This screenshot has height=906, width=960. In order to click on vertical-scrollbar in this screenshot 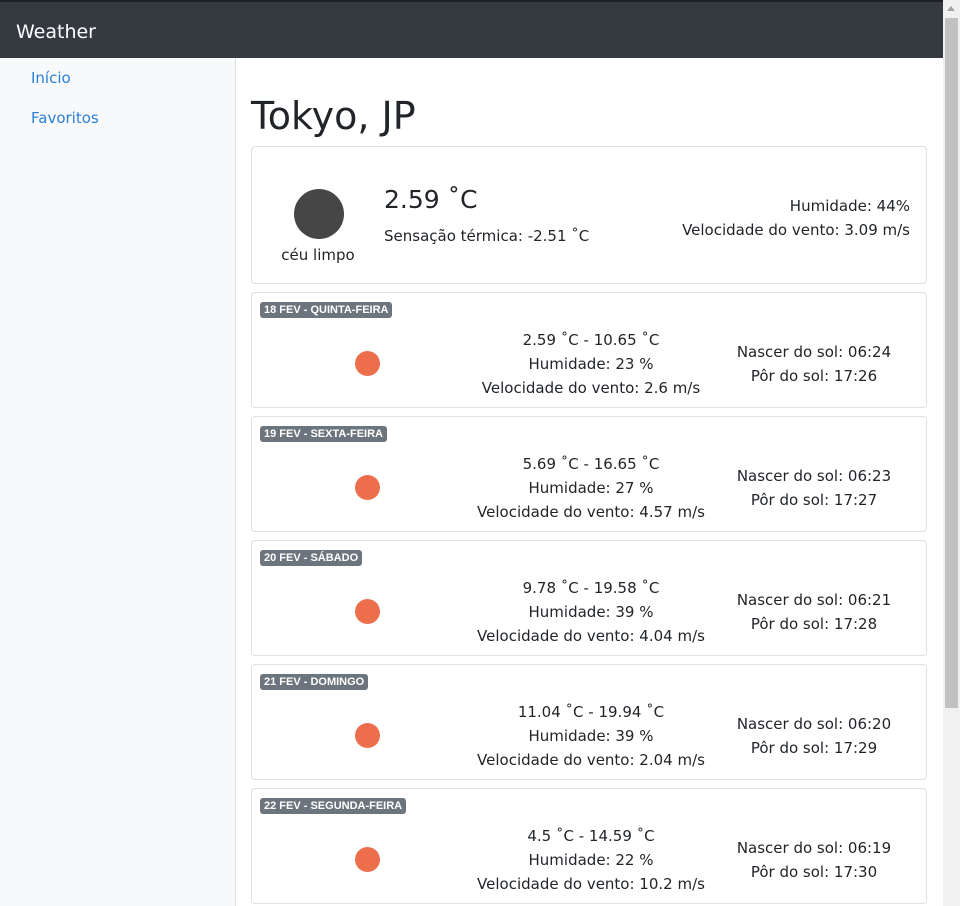, I will do `click(951, 453)`.